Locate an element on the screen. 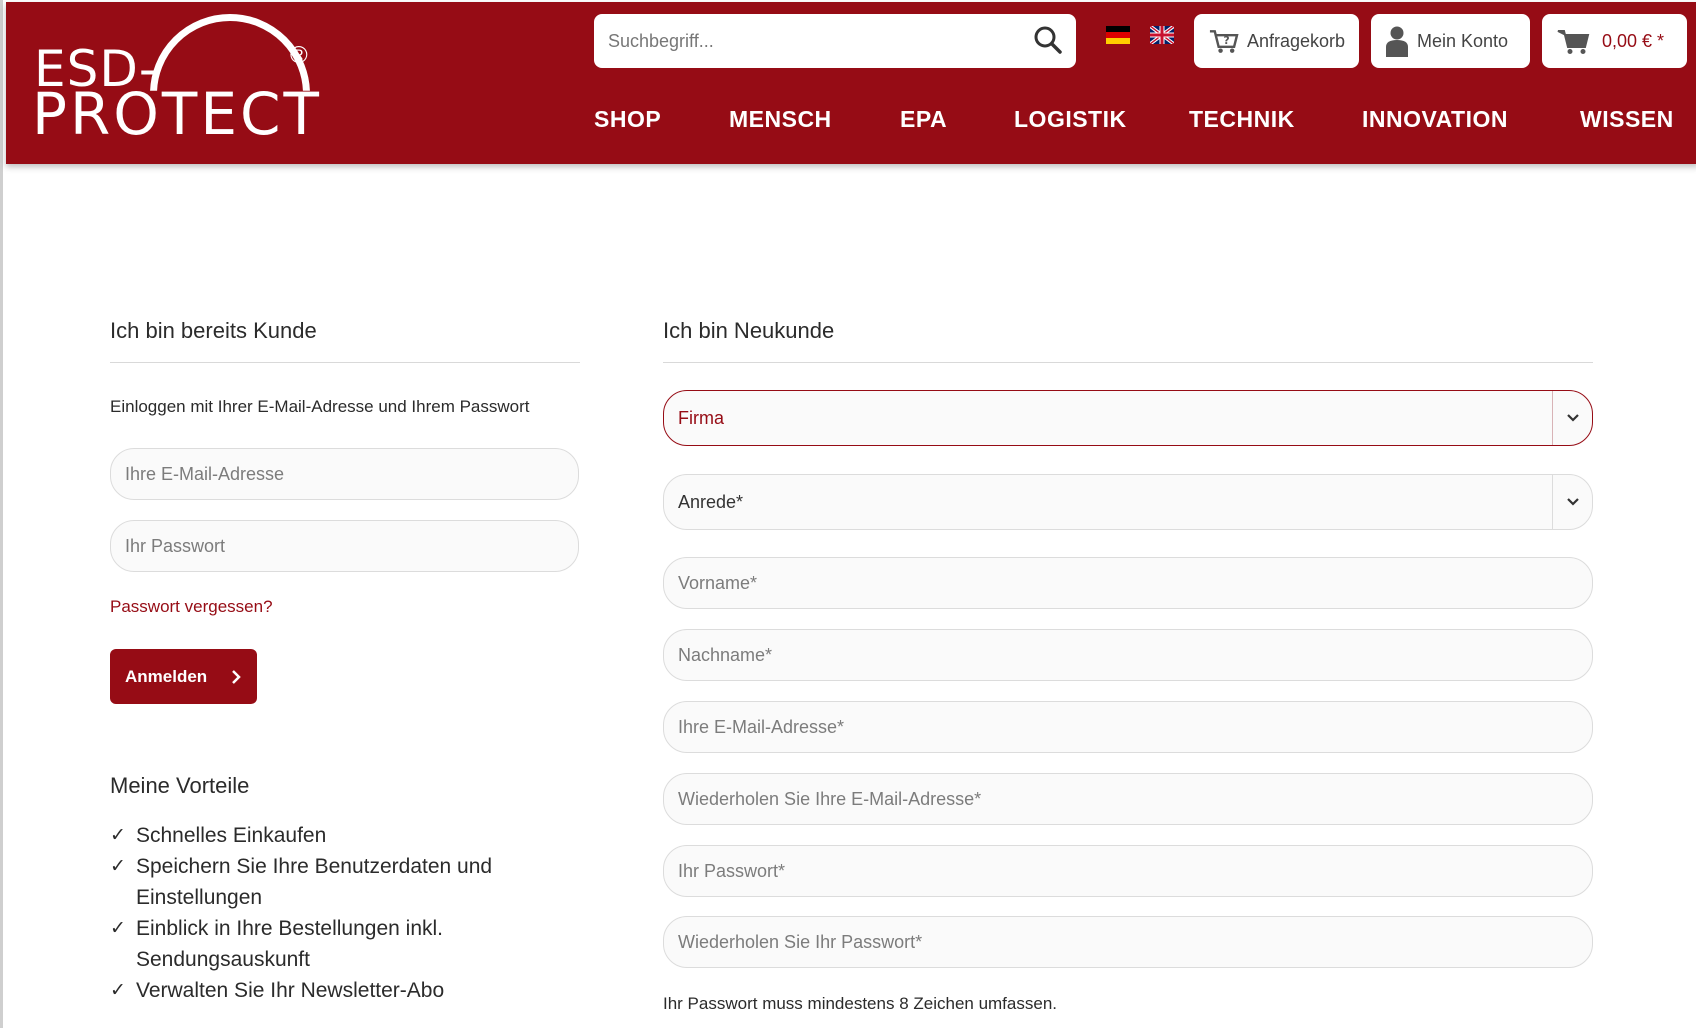  logo: ESD- PROTECT ® is located at coordinates (177, 80).